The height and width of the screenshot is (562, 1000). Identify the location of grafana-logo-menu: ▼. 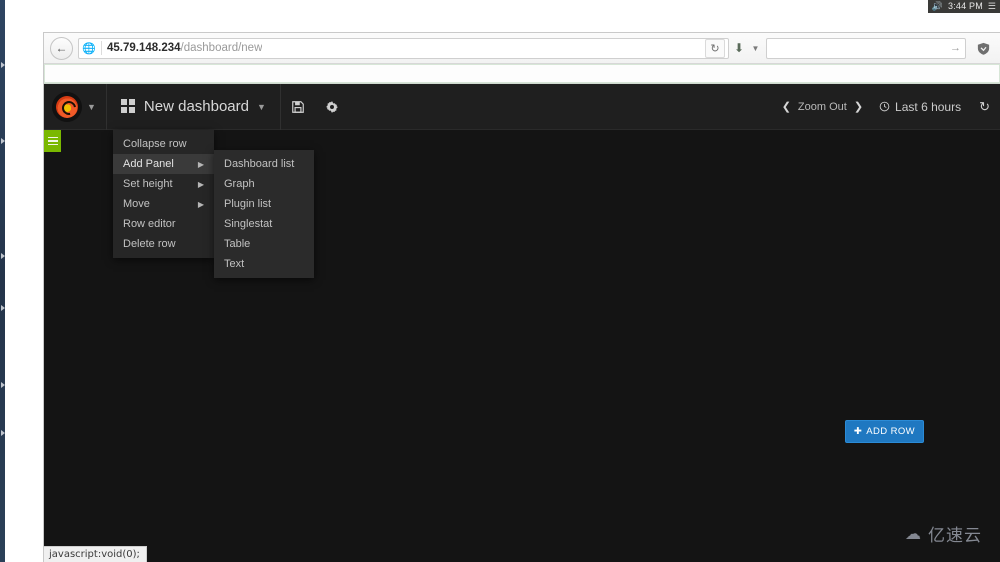
(79, 106).